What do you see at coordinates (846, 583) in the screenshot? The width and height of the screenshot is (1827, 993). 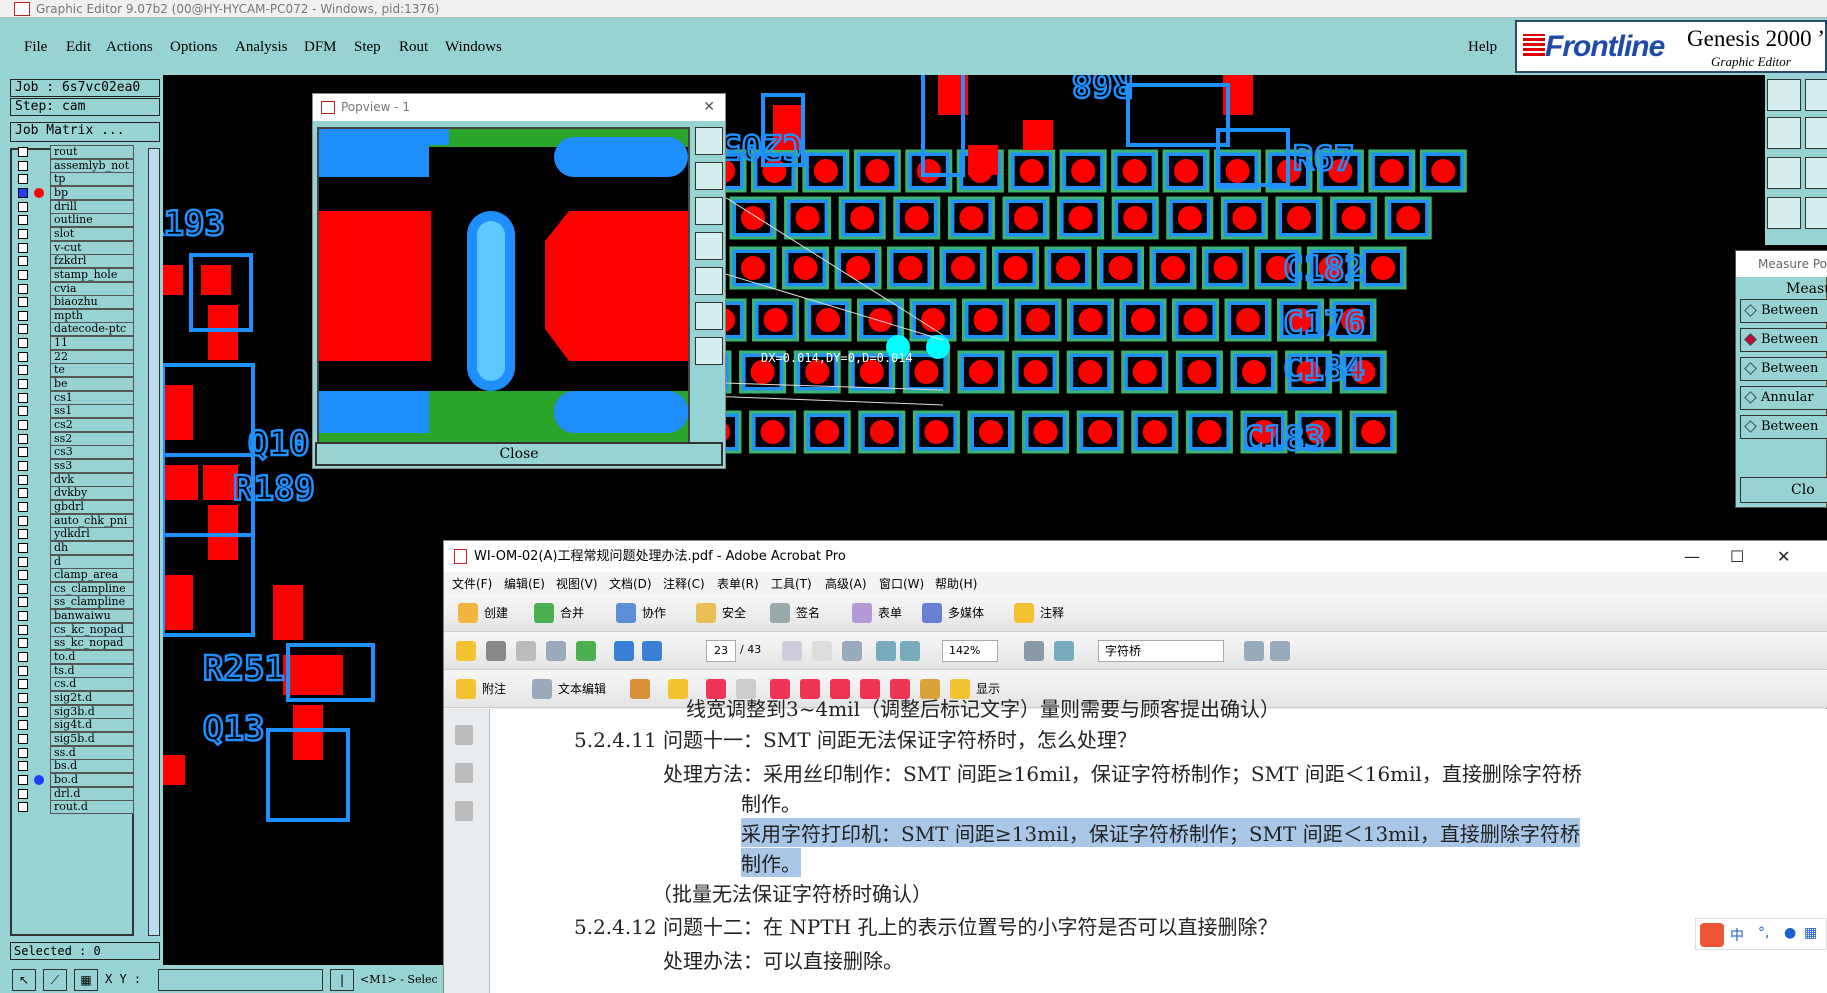 I see `acro-menu-advanced: 高级(A)` at bounding box center [846, 583].